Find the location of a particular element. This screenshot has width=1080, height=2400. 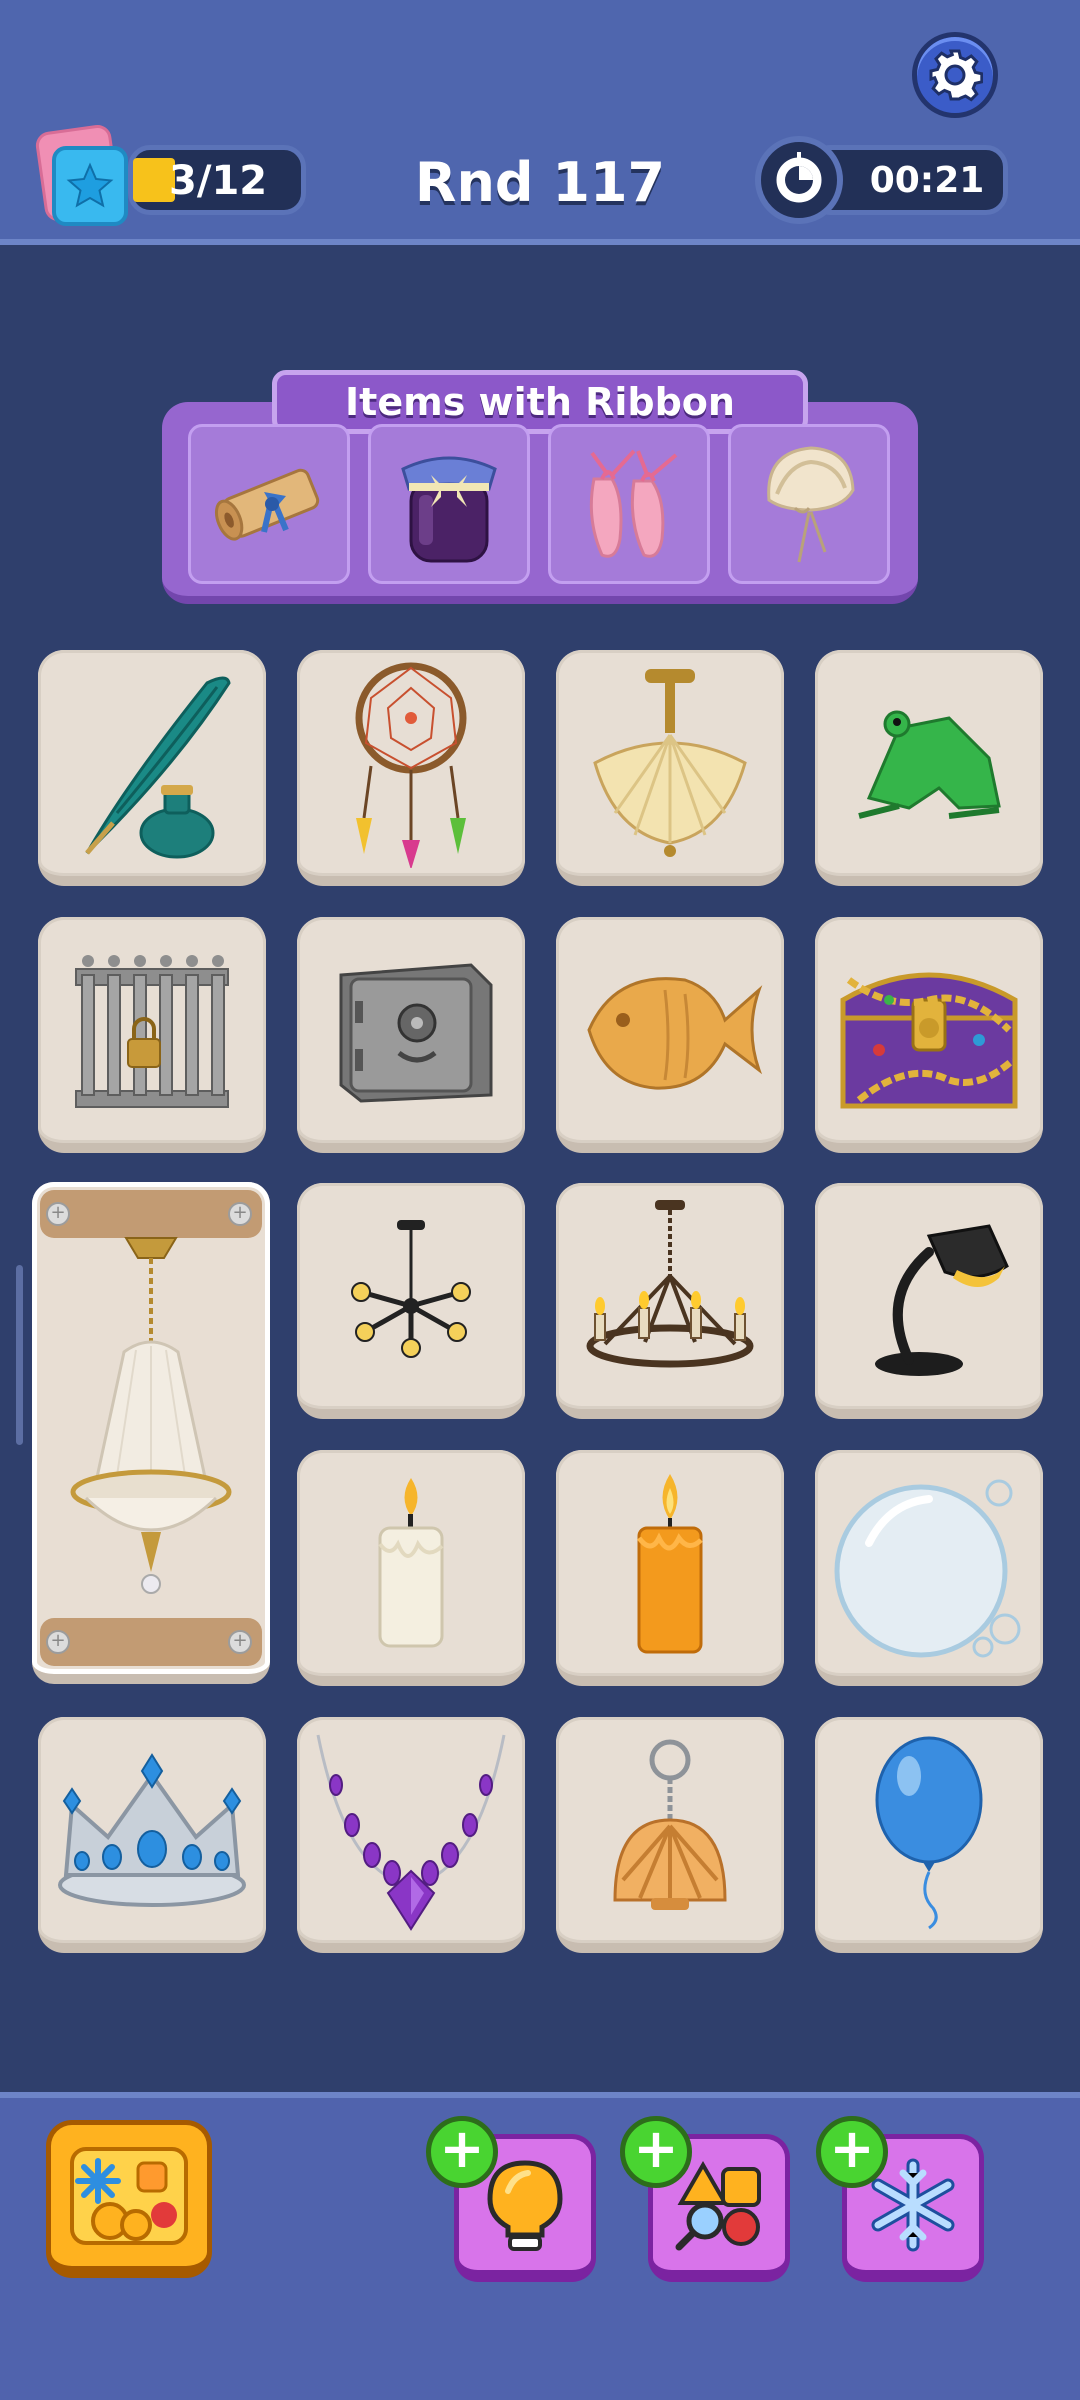

settings-button is located at coordinates (955, 75).